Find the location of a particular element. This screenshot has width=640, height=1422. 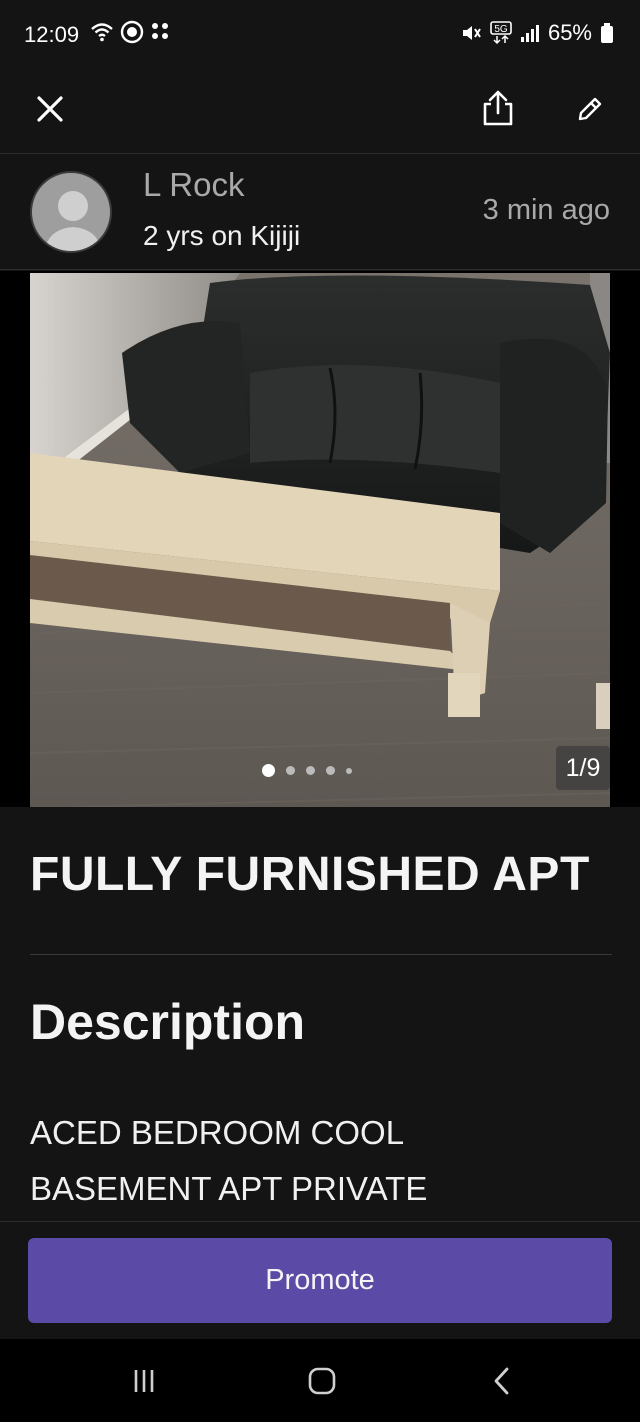

wifi-icon is located at coordinates (102, 32).